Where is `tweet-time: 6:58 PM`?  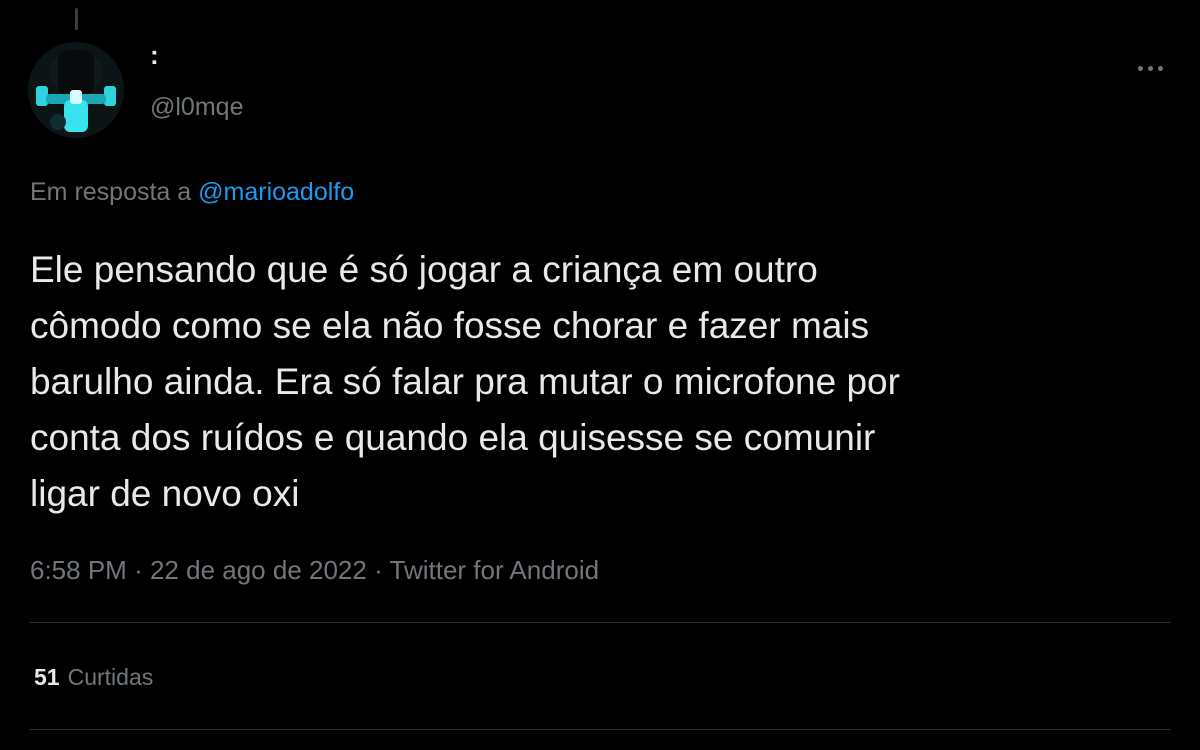
tweet-time: 6:58 PM is located at coordinates (78, 570).